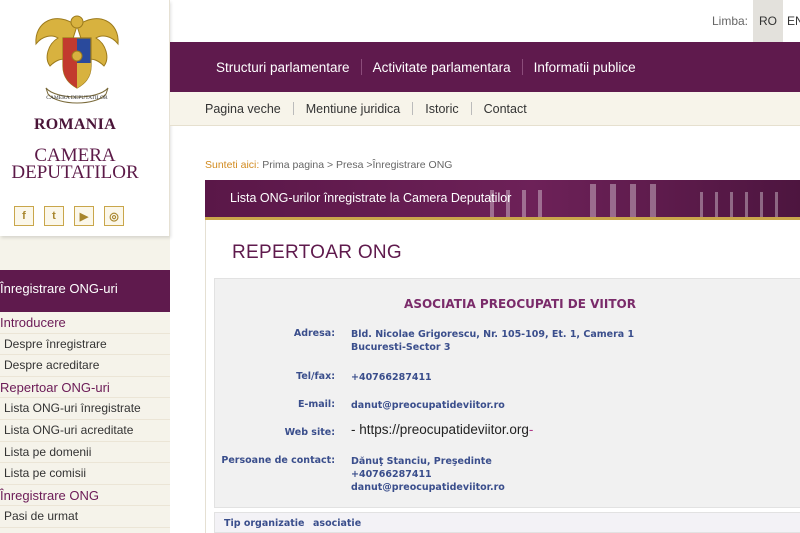 This screenshot has height=533, width=800. What do you see at coordinates (768, 21) in the screenshot?
I see `language-ro-button: RO` at bounding box center [768, 21].